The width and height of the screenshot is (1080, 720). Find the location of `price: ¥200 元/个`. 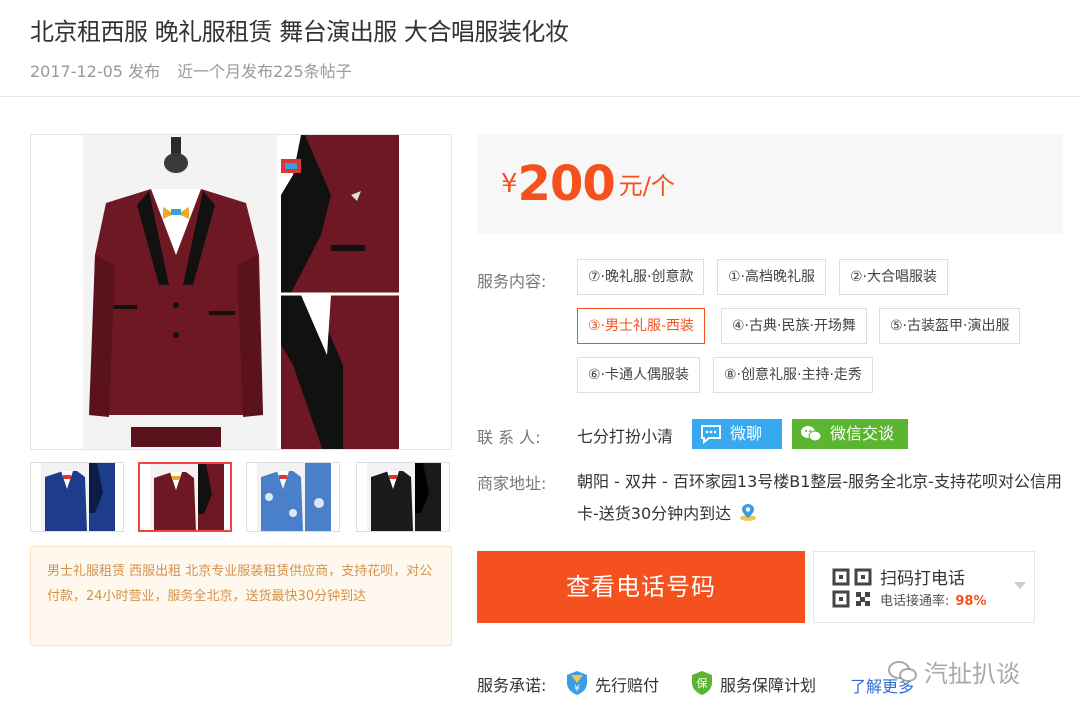

price: ¥200 元/个 is located at coordinates (588, 184).